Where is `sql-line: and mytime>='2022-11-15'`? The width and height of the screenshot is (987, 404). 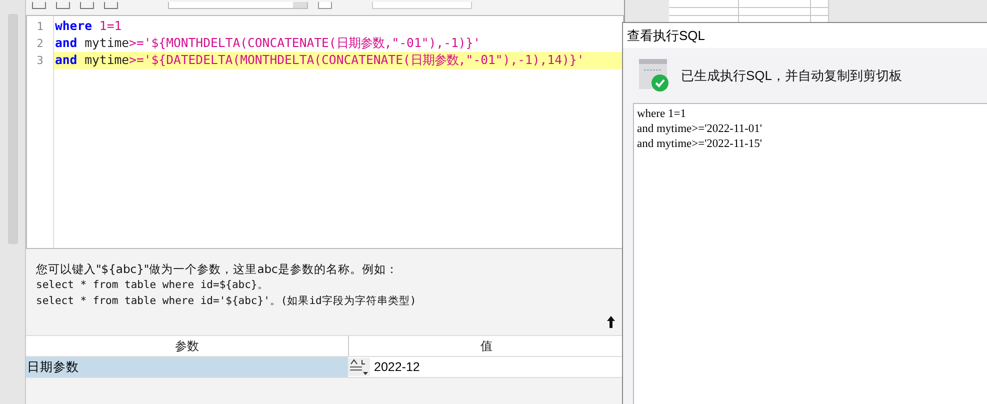 sql-line: and mytime>='2022-11-15' is located at coordinates (700, 144).